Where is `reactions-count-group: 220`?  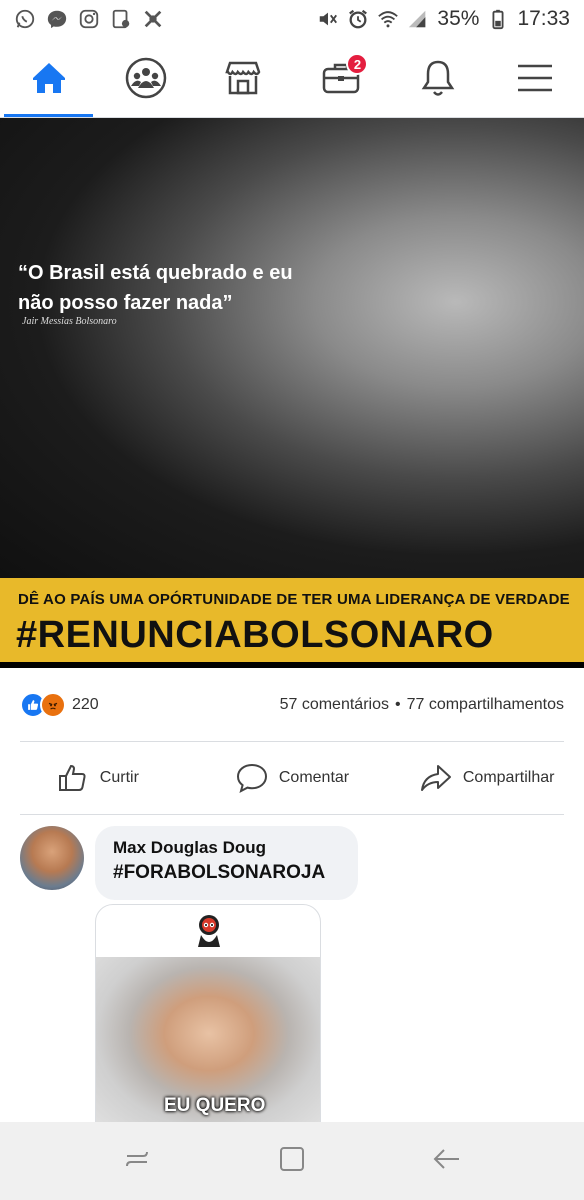
reactions-count-group: 220 is located at coordinates (59, 705).